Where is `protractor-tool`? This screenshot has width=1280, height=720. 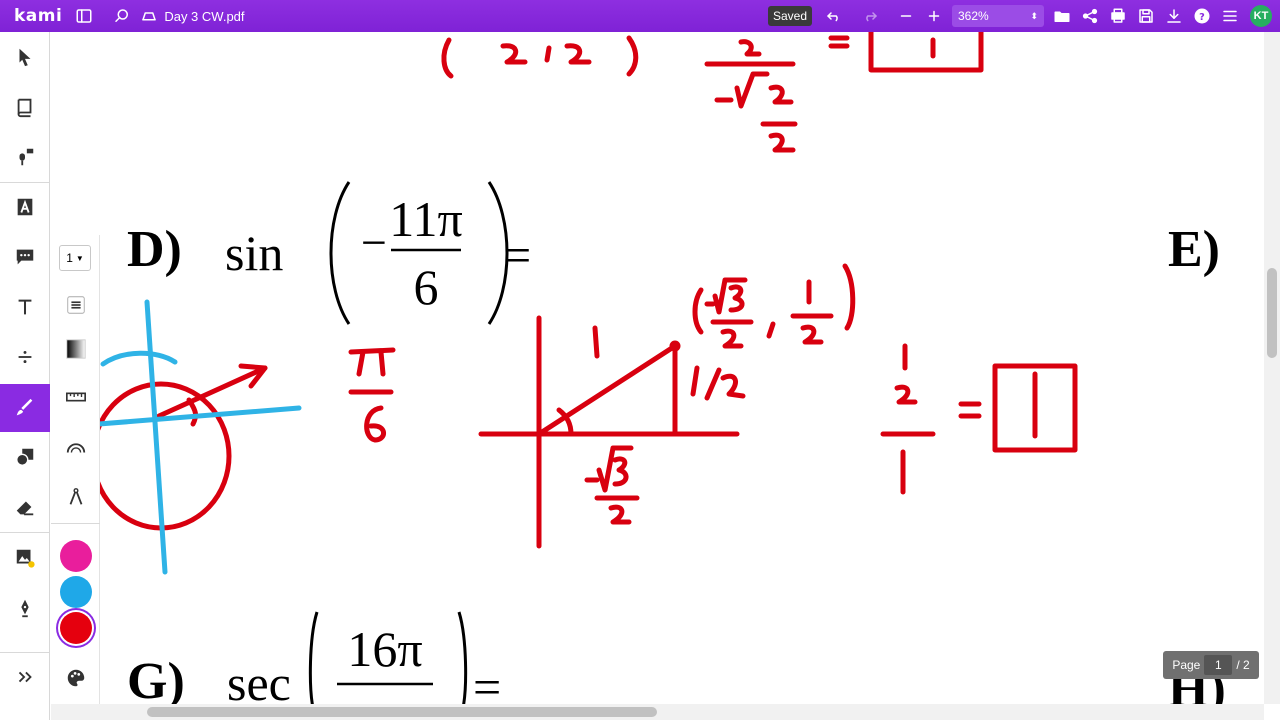 protractor-tool is located at coordinates (75, 447).